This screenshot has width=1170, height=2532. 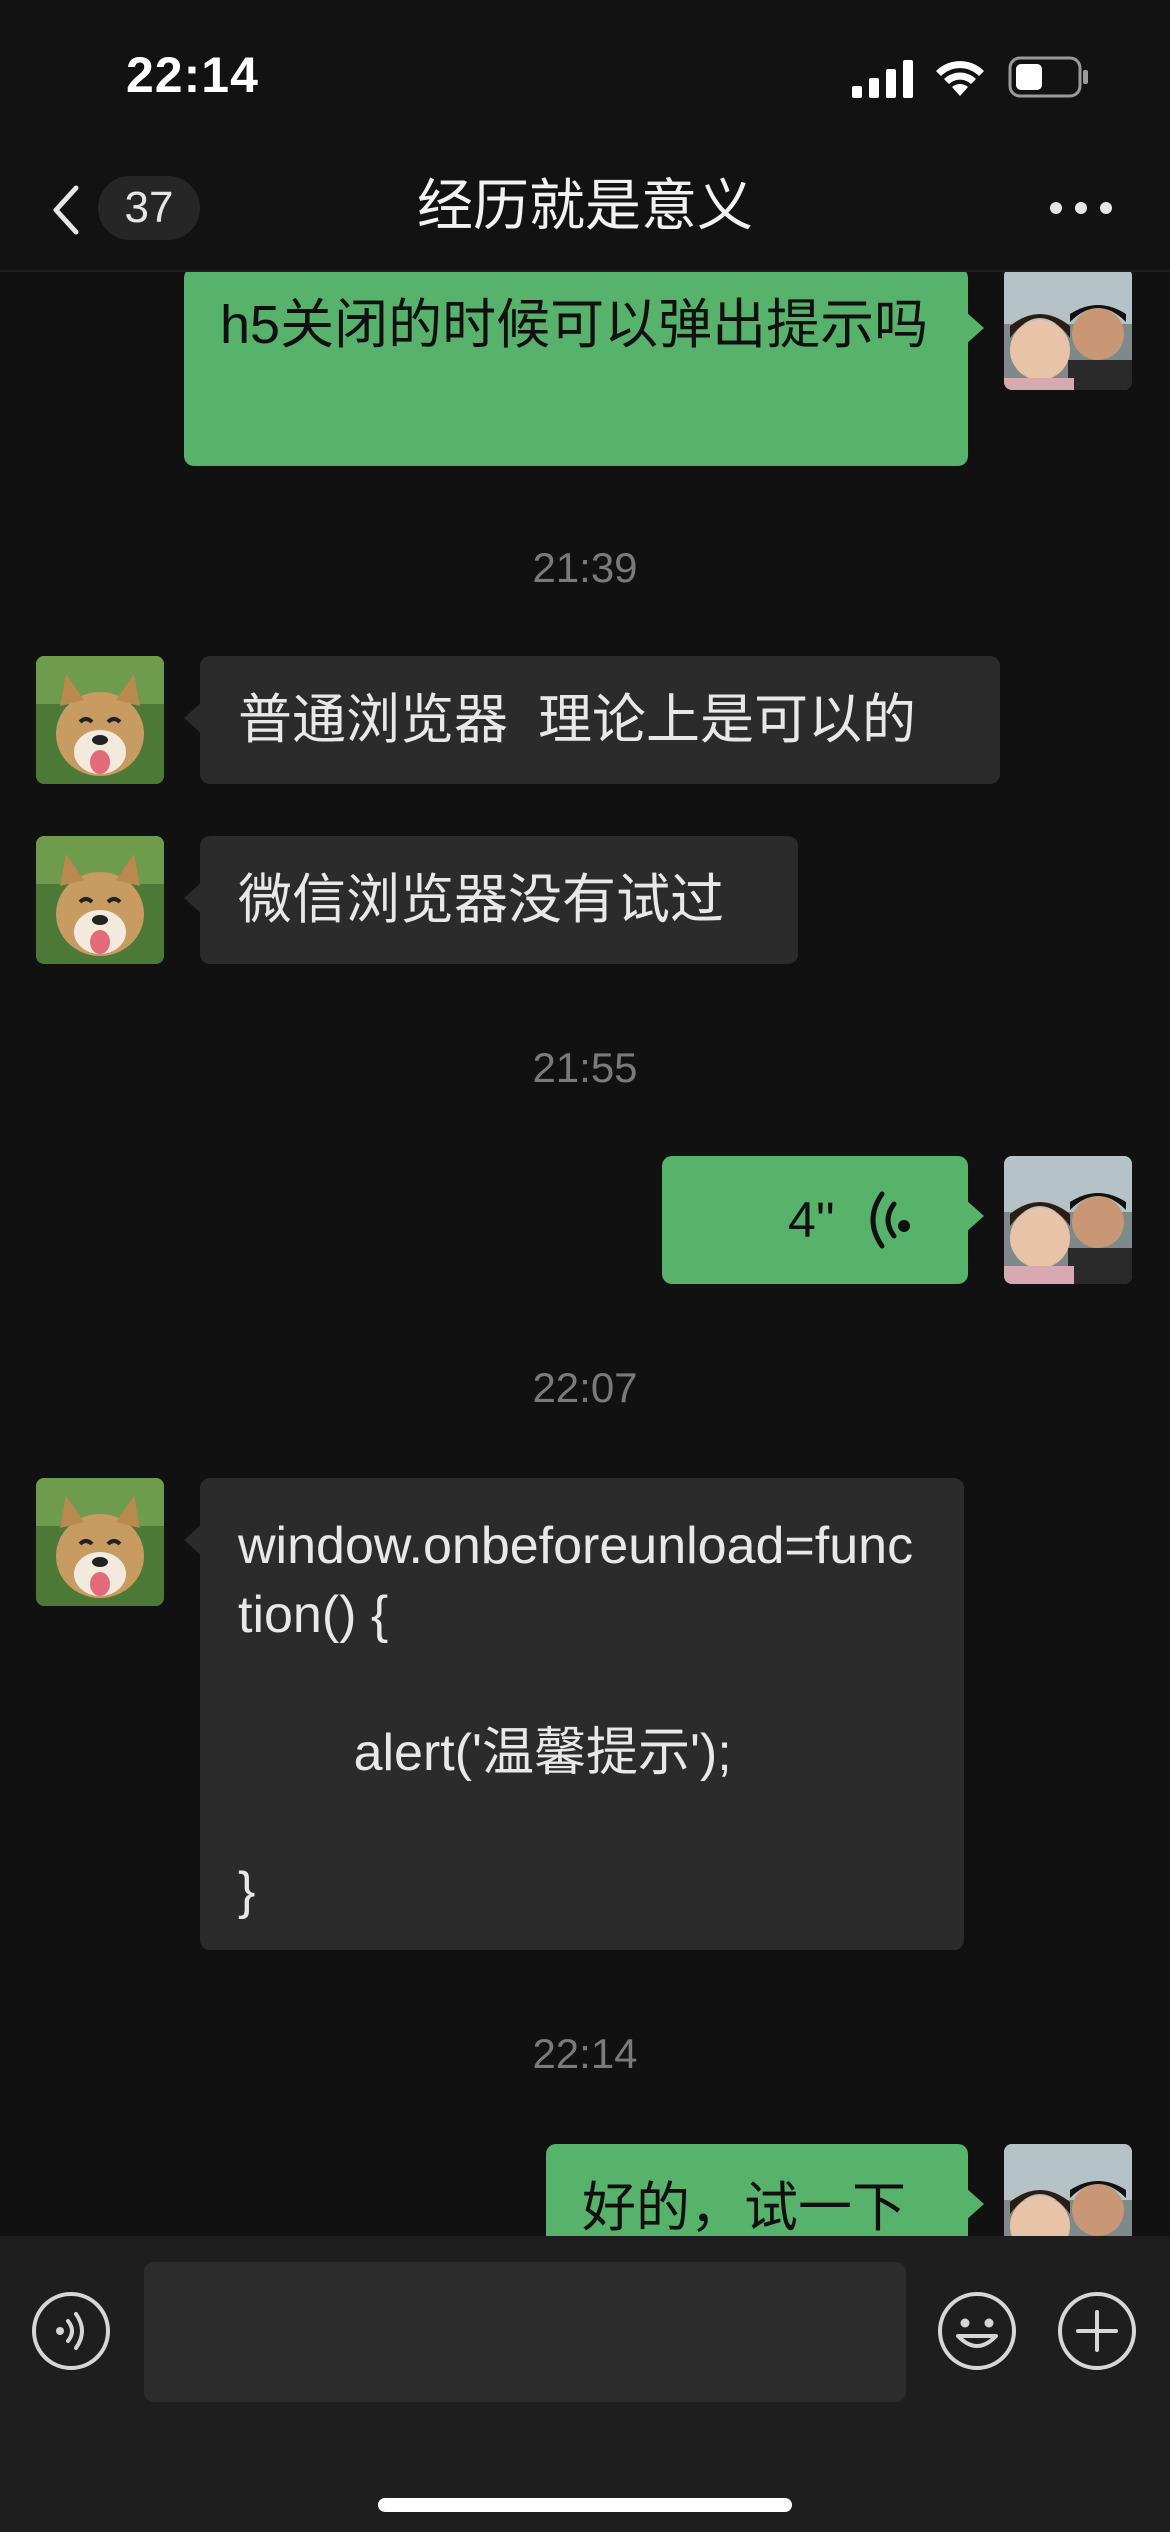 I want to click on signal-icon, so click(x=882, y=79).